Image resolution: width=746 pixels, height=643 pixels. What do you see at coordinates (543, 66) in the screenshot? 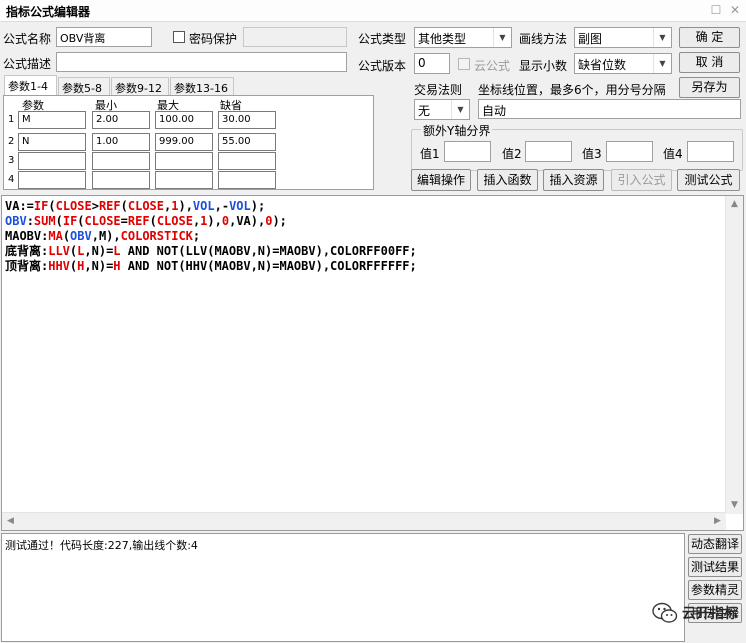
I see `decimals-label: 显示小数` at bounding box center [543, 66].